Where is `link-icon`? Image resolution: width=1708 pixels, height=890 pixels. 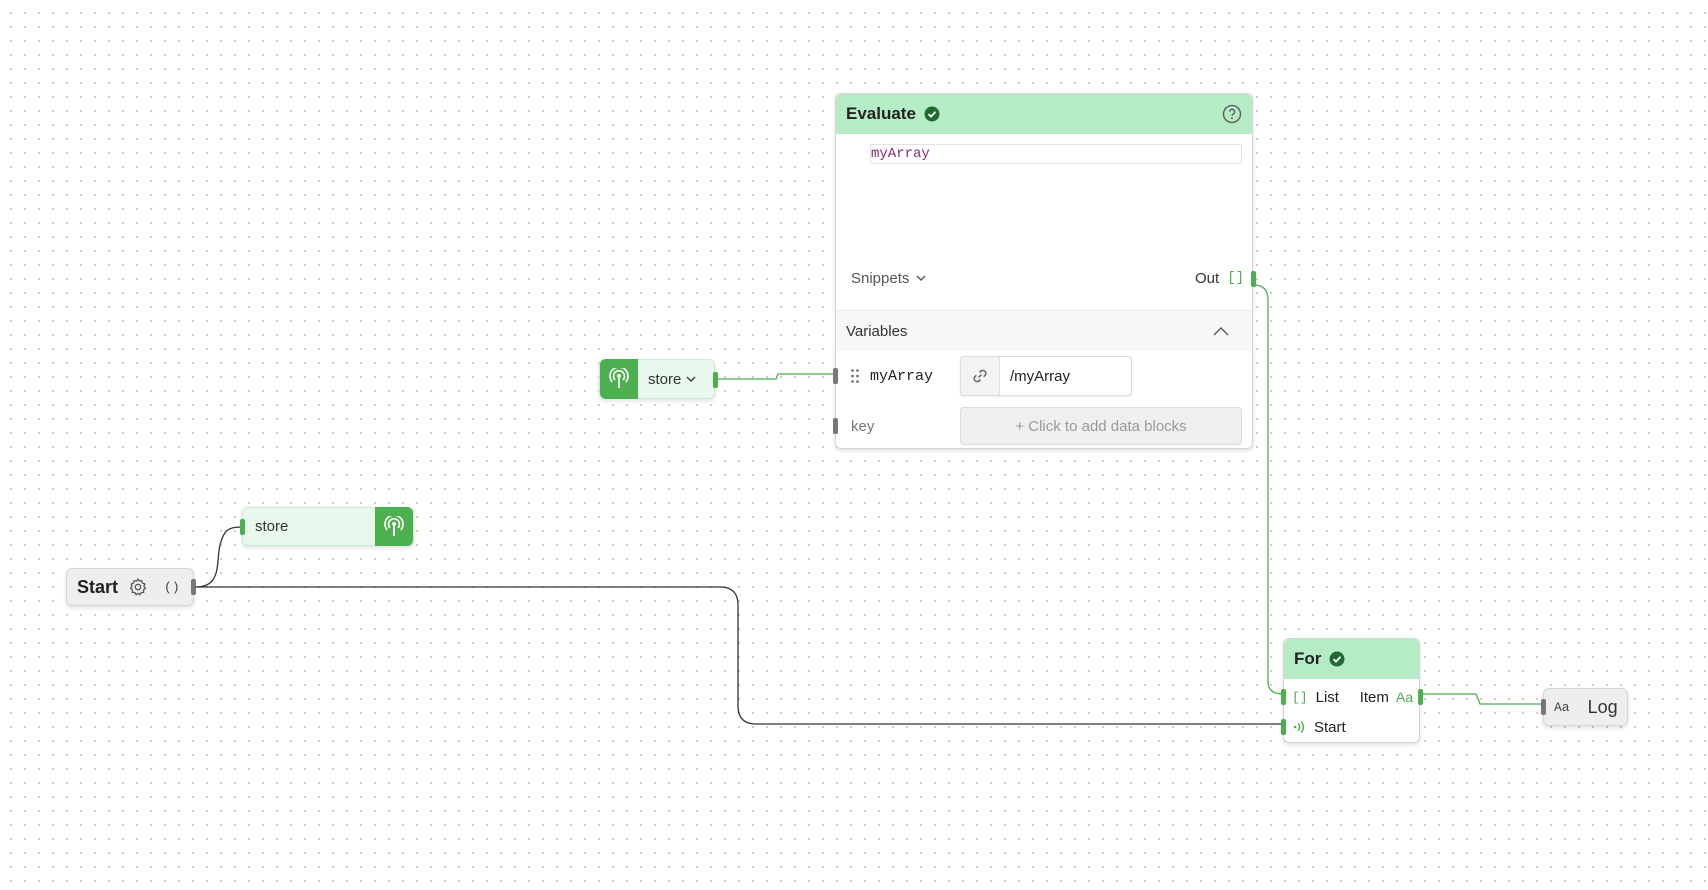 link-icon is located at coordinates (980, 376).